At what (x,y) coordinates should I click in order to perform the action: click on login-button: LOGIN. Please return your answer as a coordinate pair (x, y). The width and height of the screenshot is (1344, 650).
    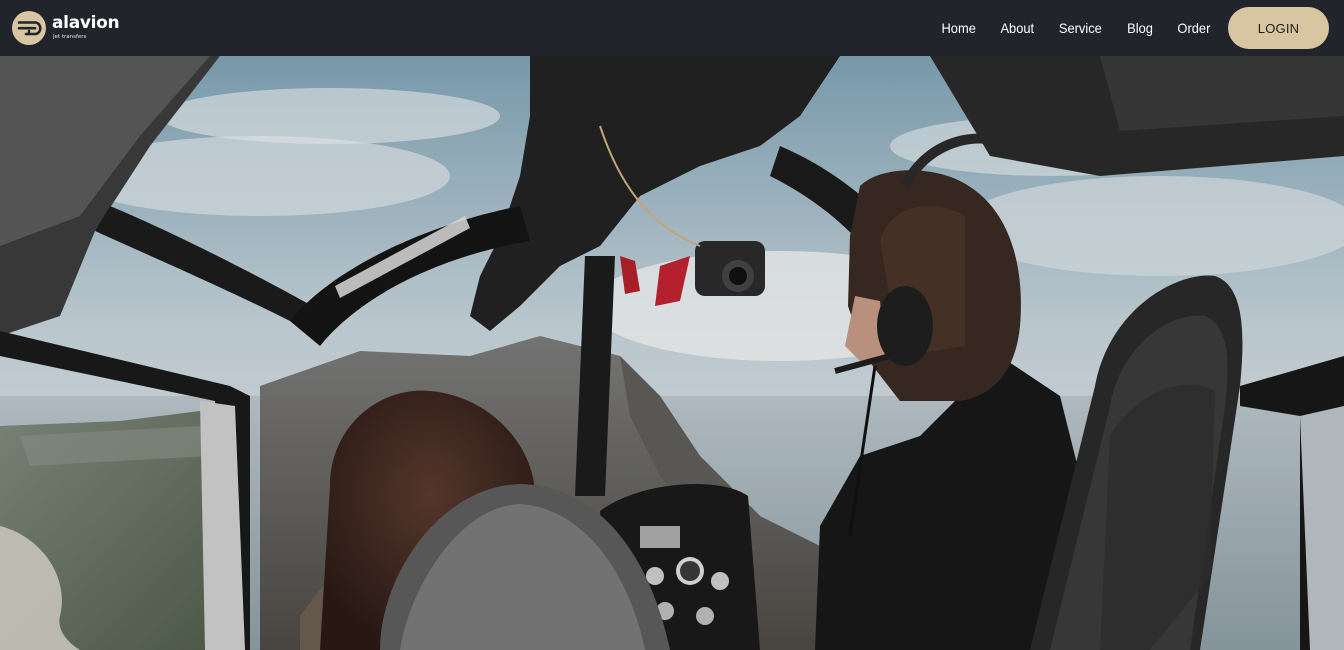
    Looking at the image, I should click on (1278, 28).